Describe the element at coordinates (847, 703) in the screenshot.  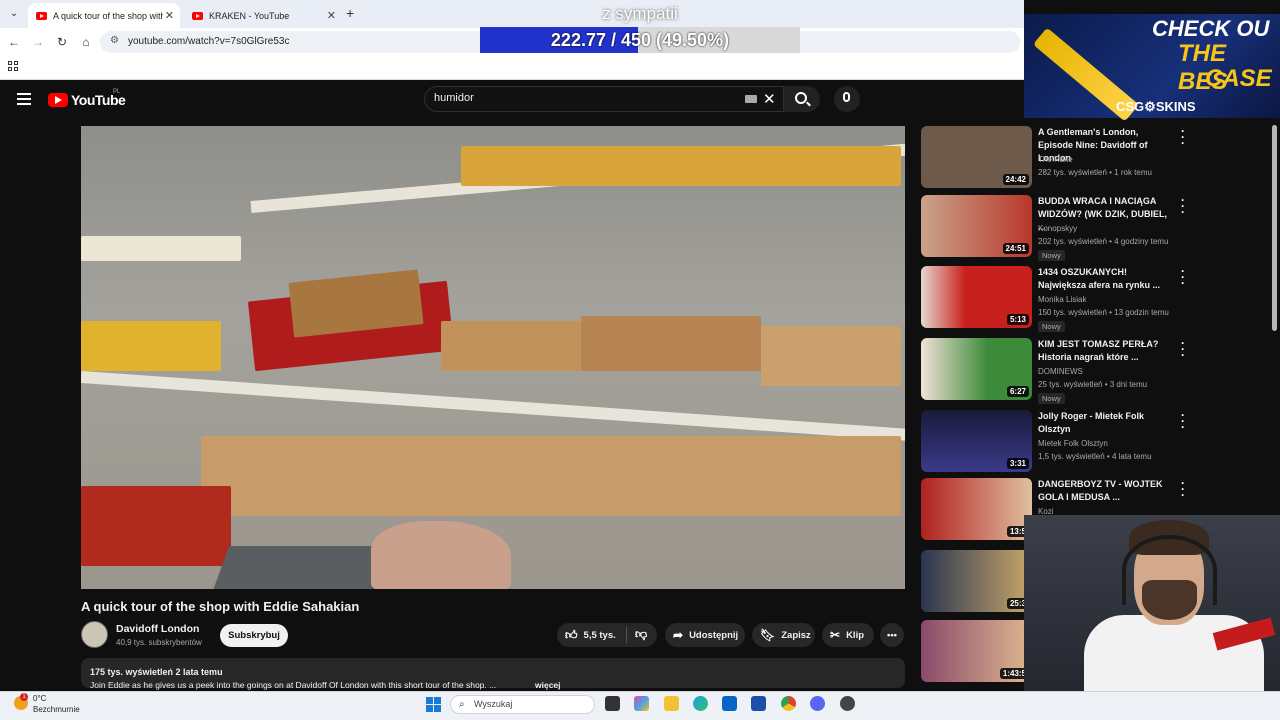
I see `obs-icon` at that location.